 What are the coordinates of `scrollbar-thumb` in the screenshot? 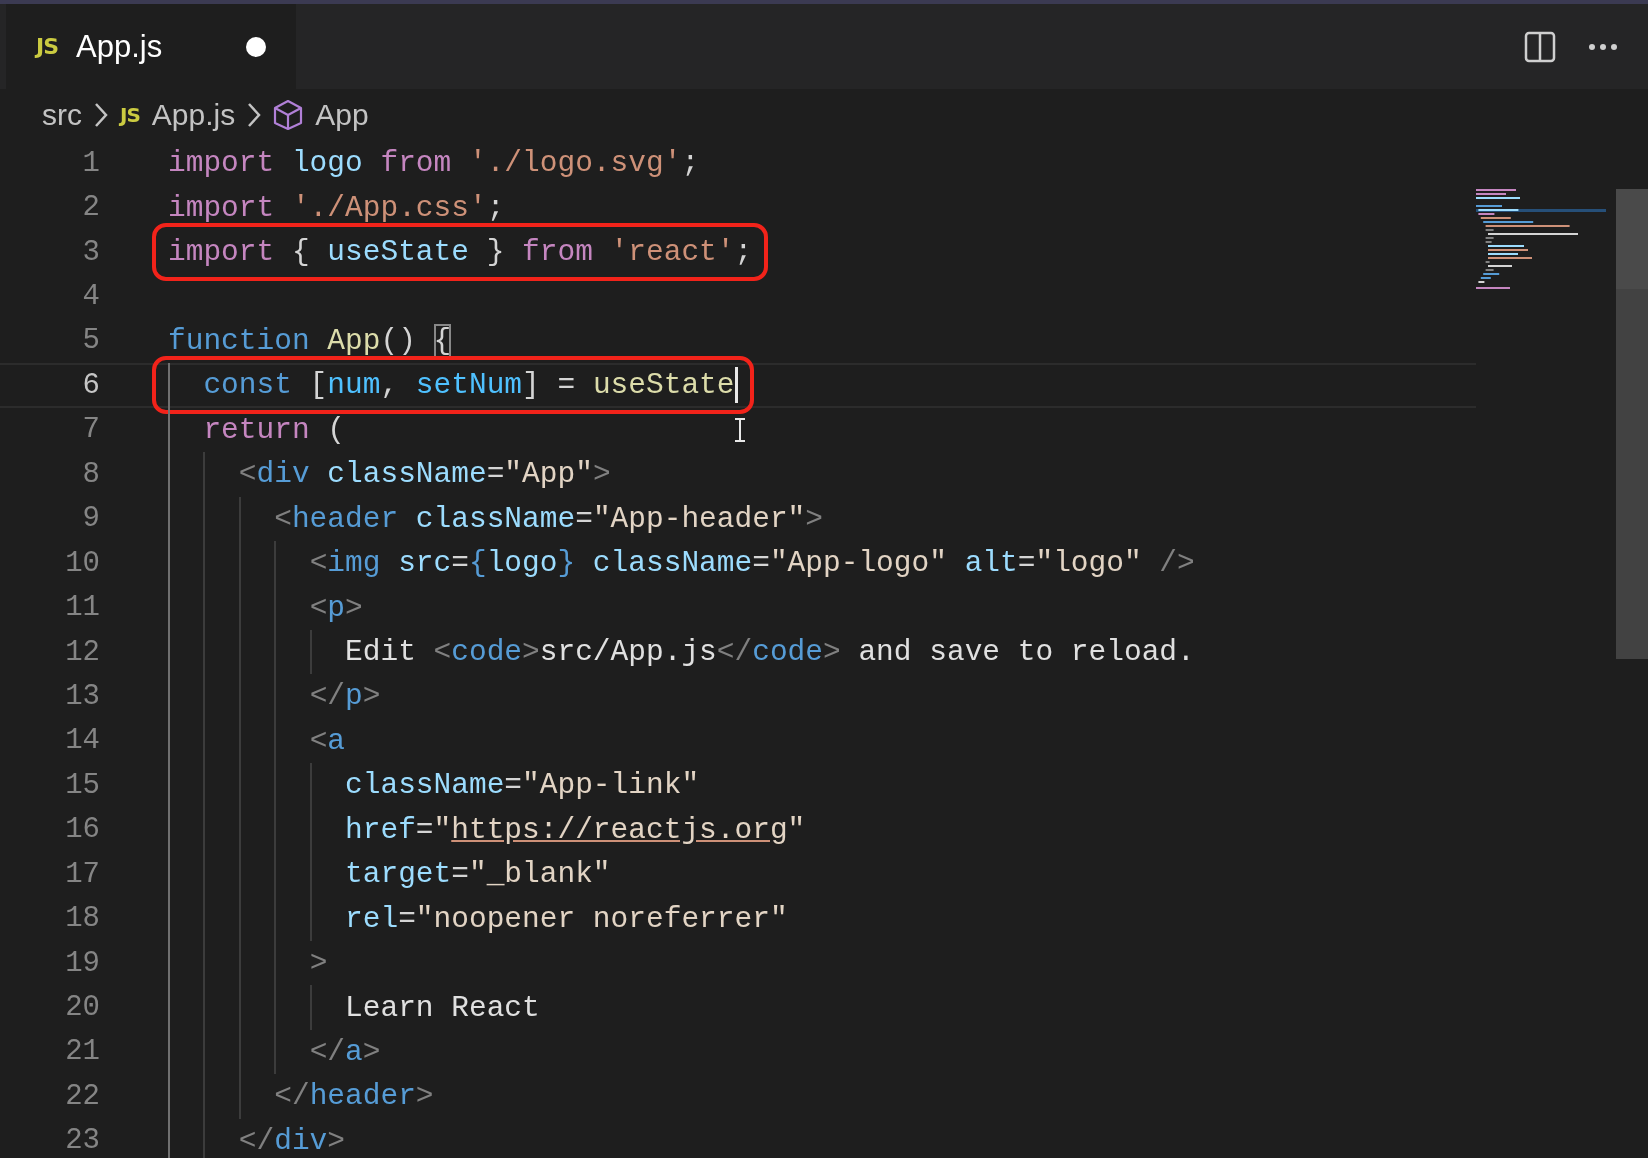 It's located at (1632, 424).